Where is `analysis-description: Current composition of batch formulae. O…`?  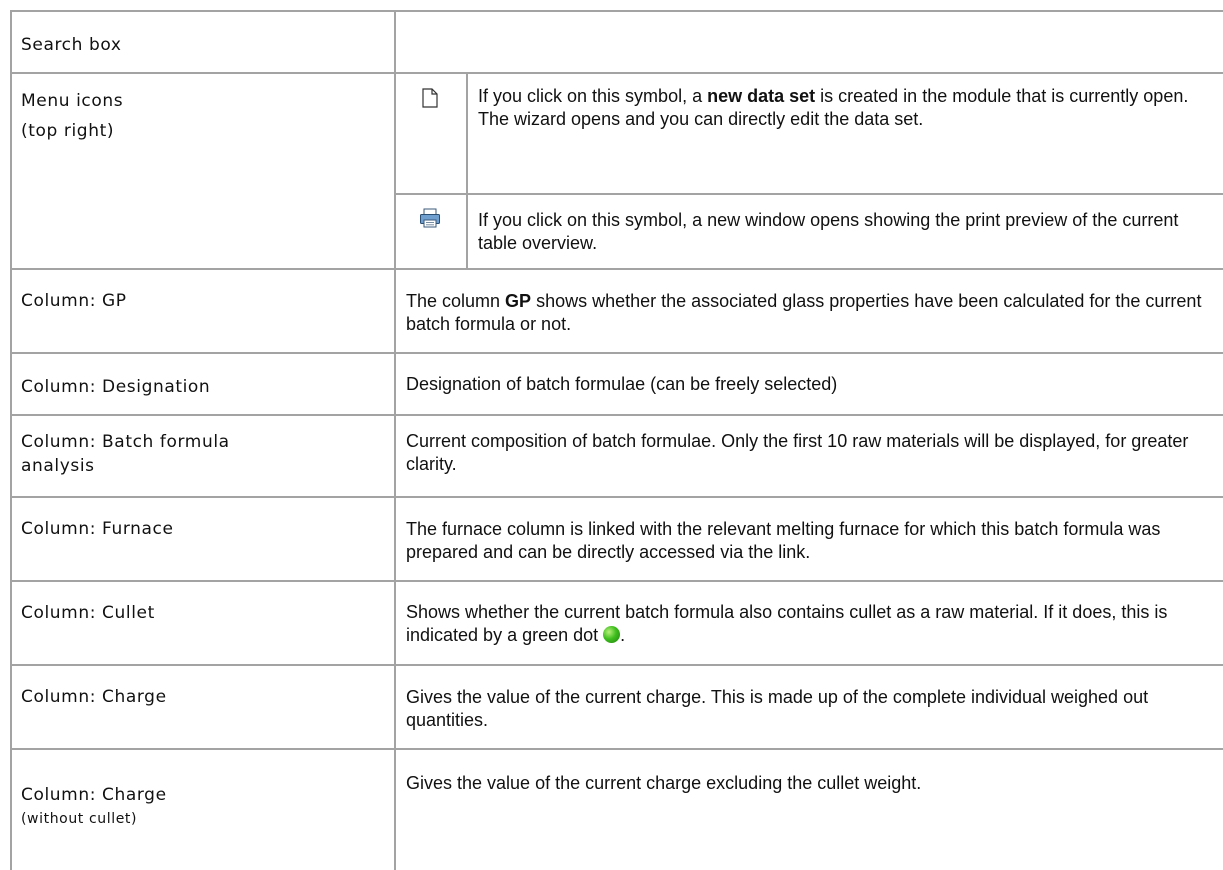 analysis-description: Current composition of batch formulae. O… is located at coordinates (797, 452).